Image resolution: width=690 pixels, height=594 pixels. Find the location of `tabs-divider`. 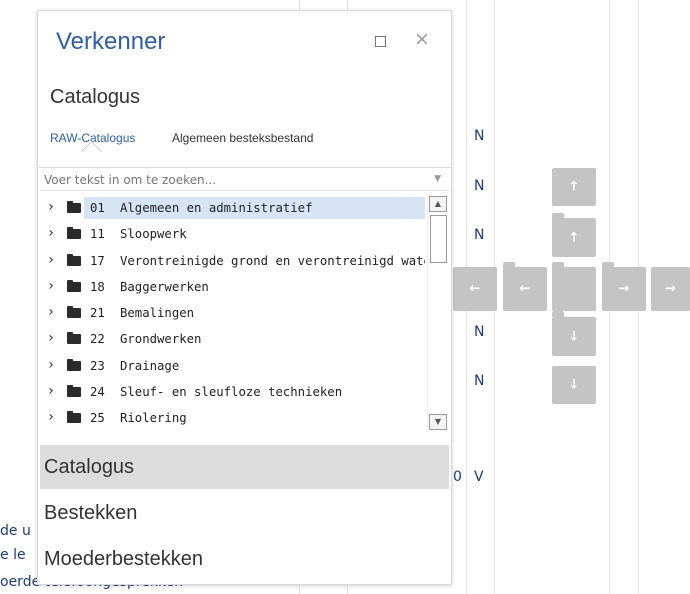

tabs-divider is located at coordinates (244, 167).